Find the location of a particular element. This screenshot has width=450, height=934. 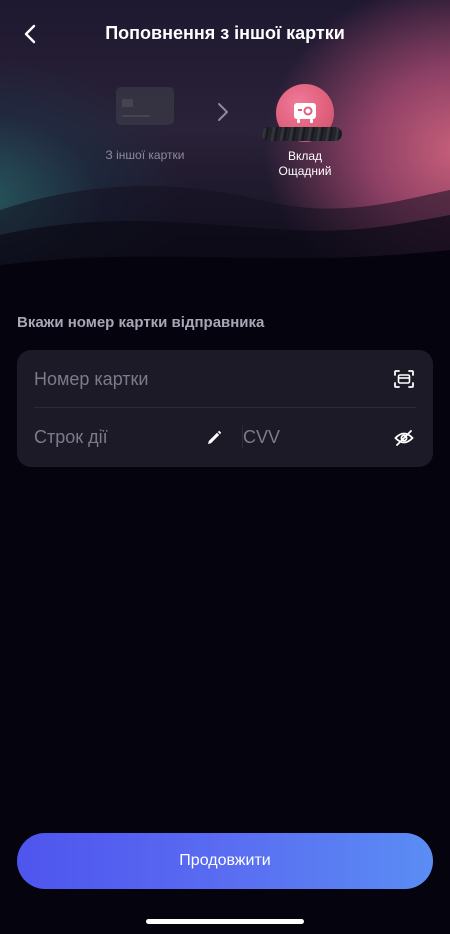

cvv-field: CVV is located at coordinates (329, 438).